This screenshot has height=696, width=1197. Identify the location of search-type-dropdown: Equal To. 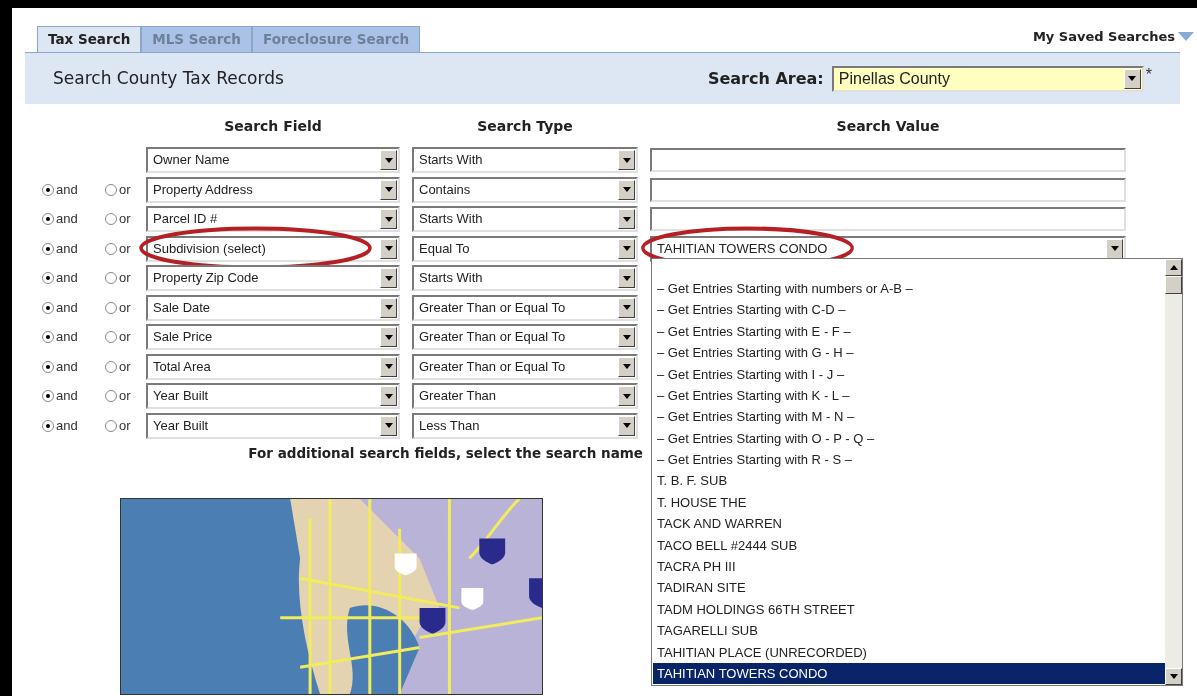
(525, 248).